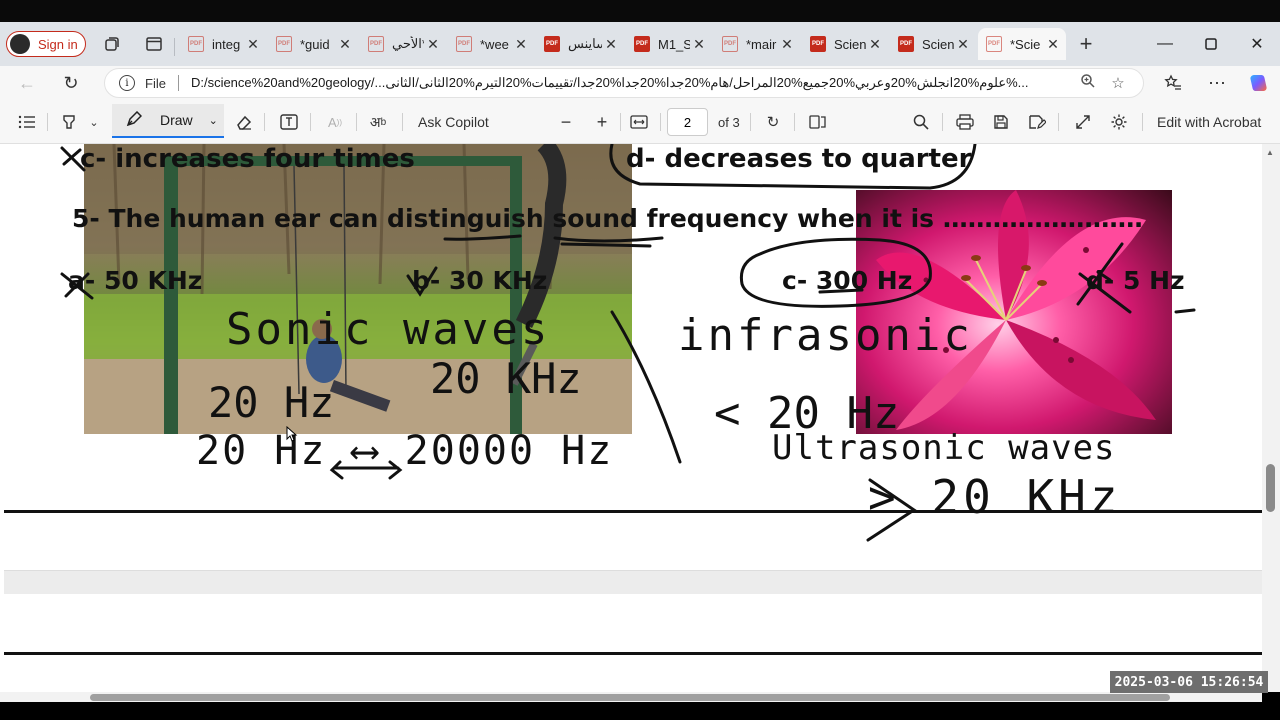  What do you see at coordinates (1165, 44) in the screenshot?
I see `minimize-icon: —` at bounding box center [1165, 44].